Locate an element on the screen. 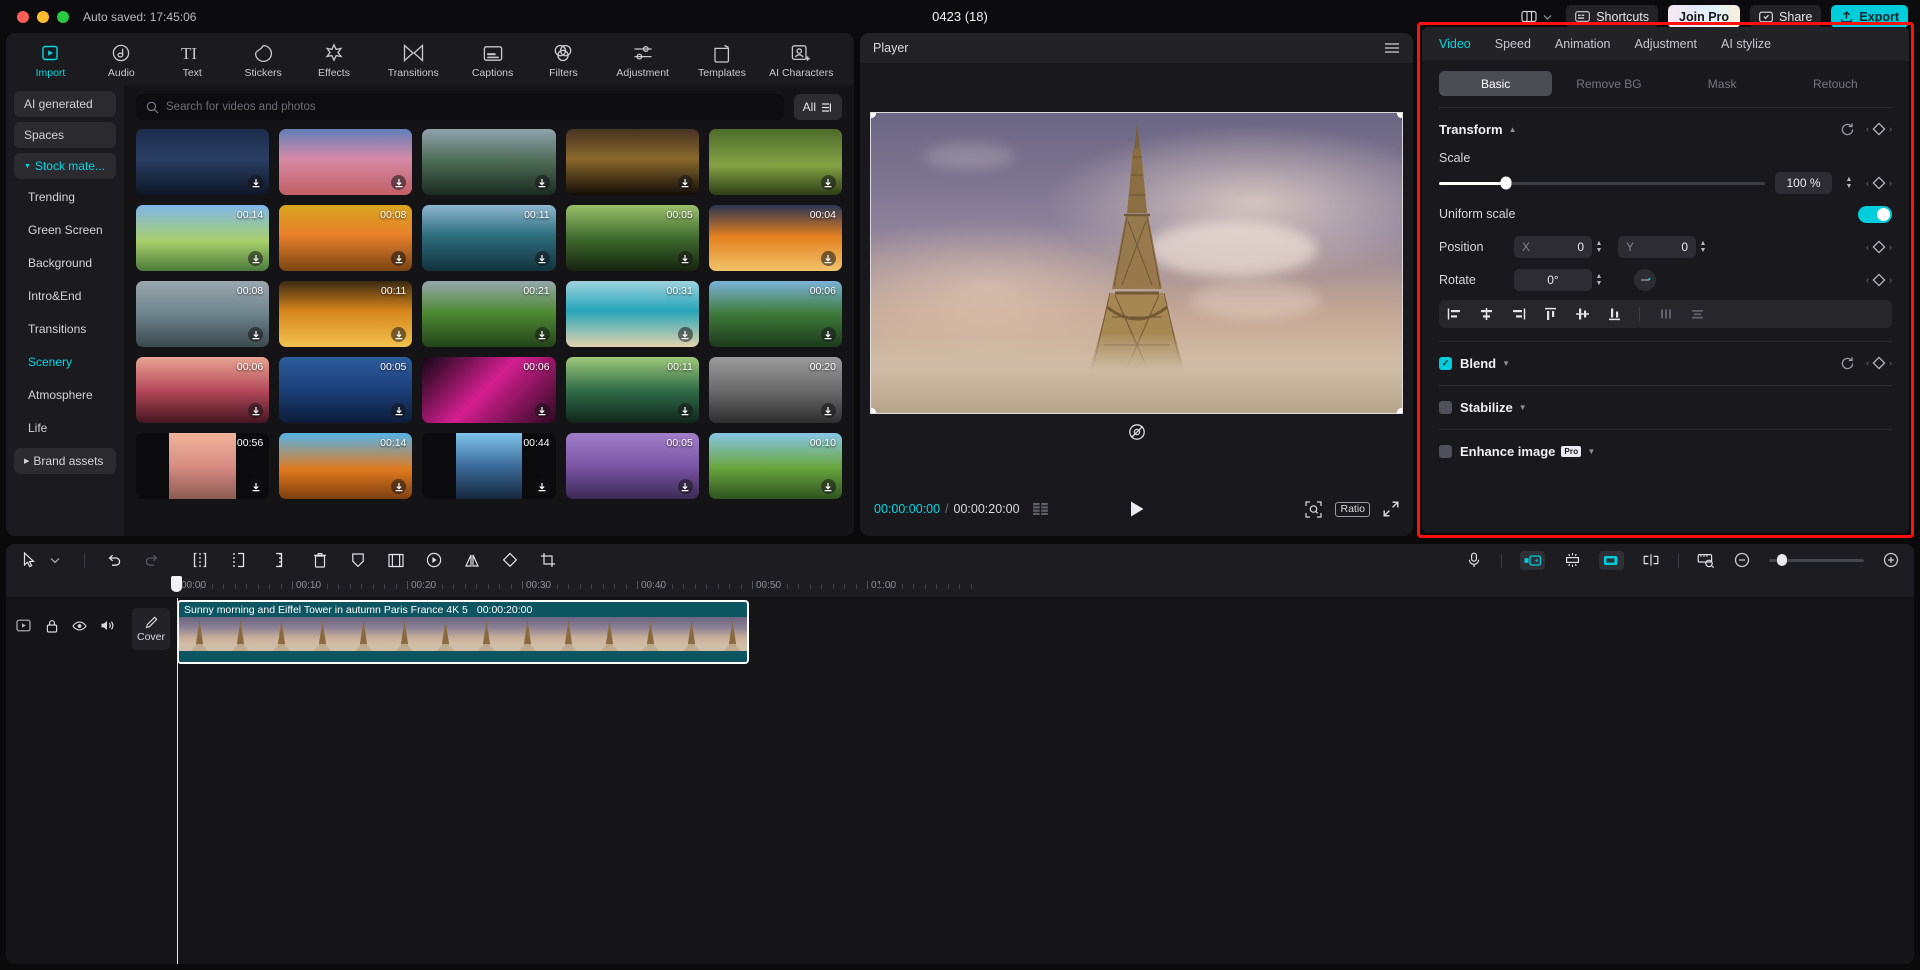 The height and width of the screenshot is (970, 1920). trim-right-icon is located at coordinates (276, 560).